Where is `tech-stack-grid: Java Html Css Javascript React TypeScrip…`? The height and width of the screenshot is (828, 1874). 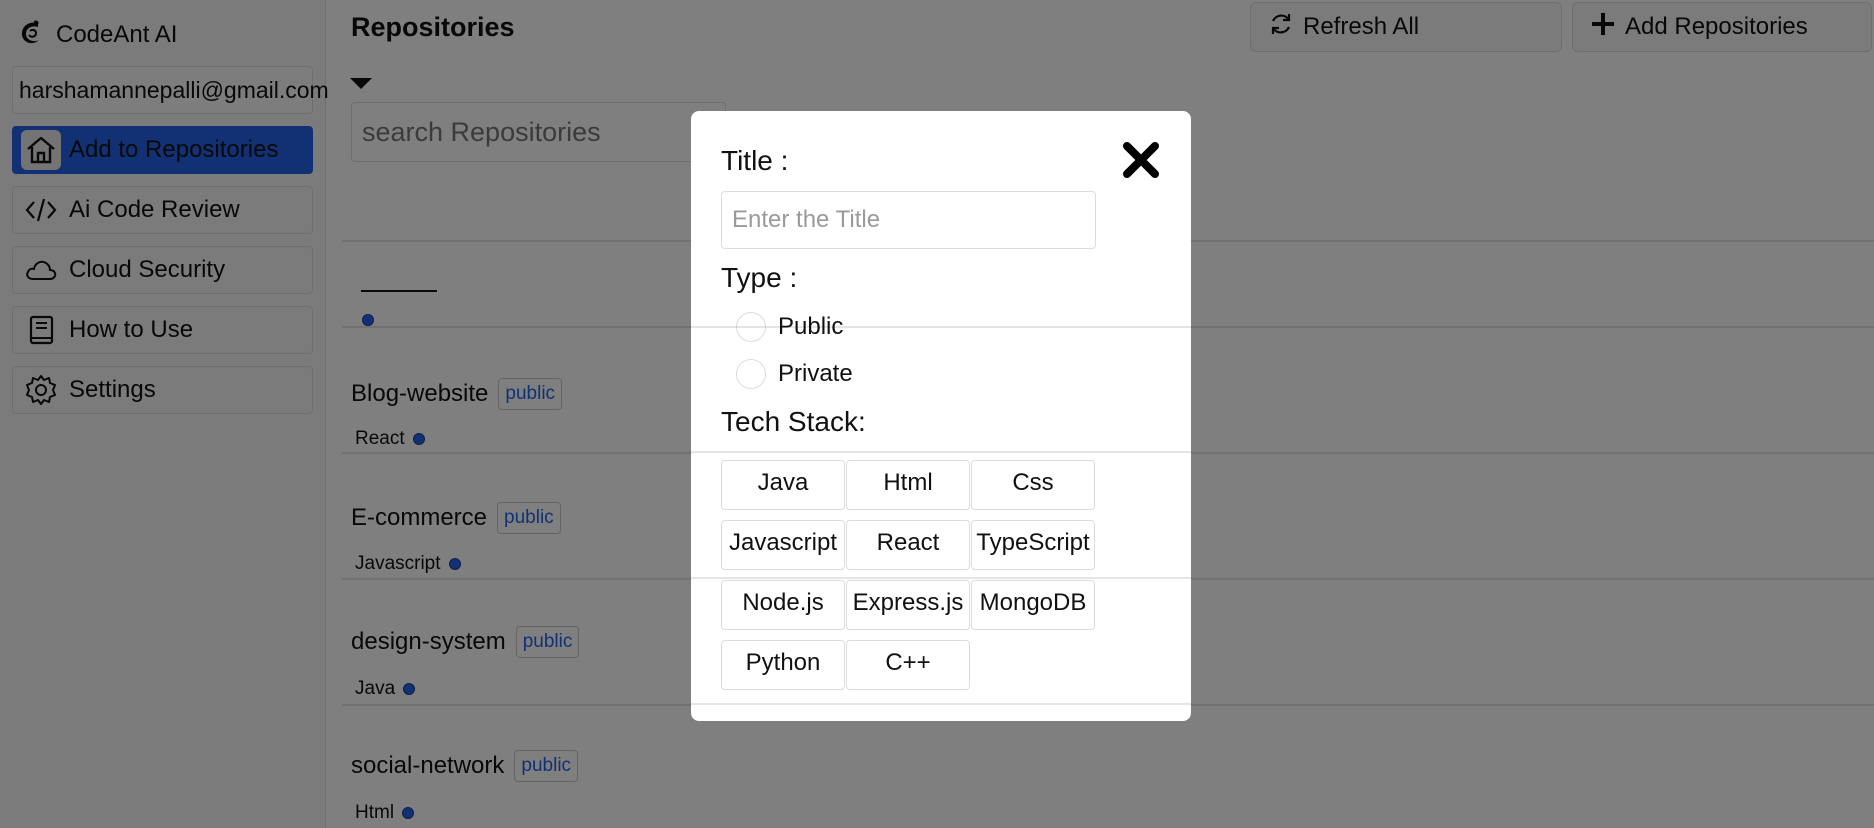
tech-stack-grid: Java Html Css Javascript React TypeScrip… is located at coordinates (910, 575).